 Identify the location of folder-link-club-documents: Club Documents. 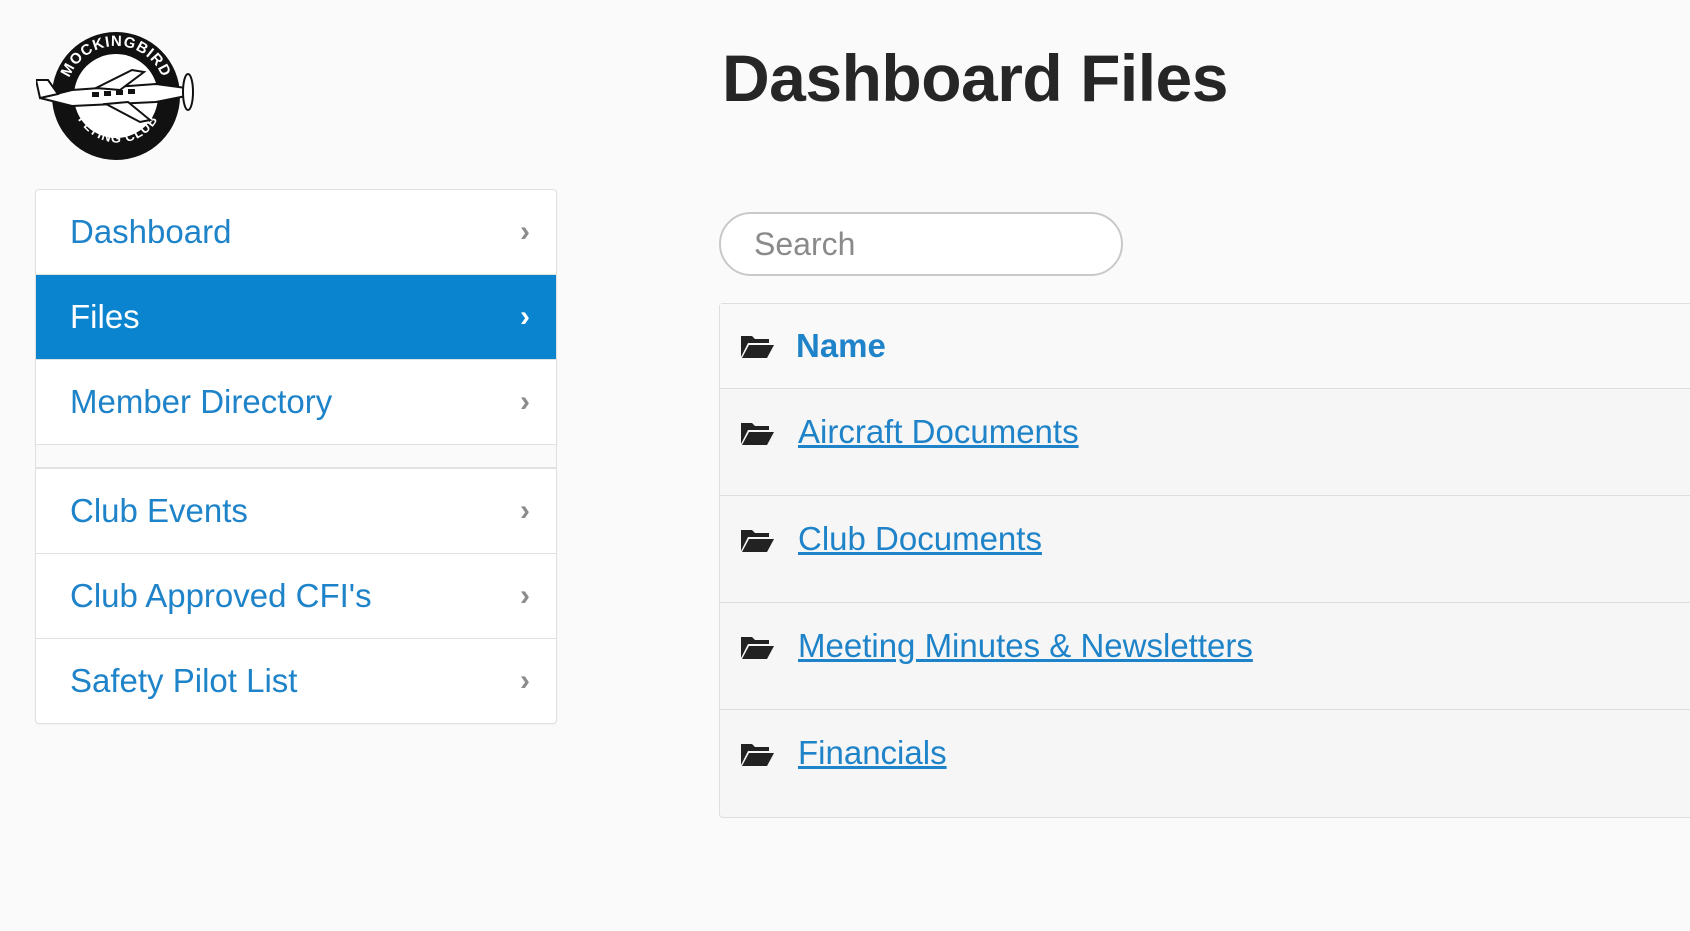
(920, 539).